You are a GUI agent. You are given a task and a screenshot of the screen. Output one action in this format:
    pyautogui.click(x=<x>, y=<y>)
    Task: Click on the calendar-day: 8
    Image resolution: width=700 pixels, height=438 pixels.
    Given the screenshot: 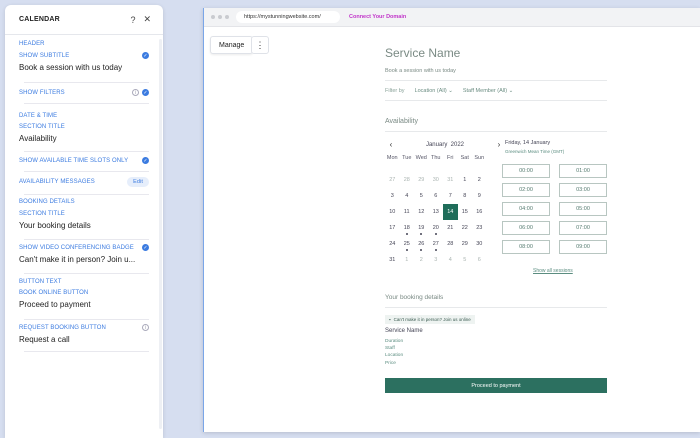 What is the action you would take?
    pyautogui.click(x=465, y=196)
    